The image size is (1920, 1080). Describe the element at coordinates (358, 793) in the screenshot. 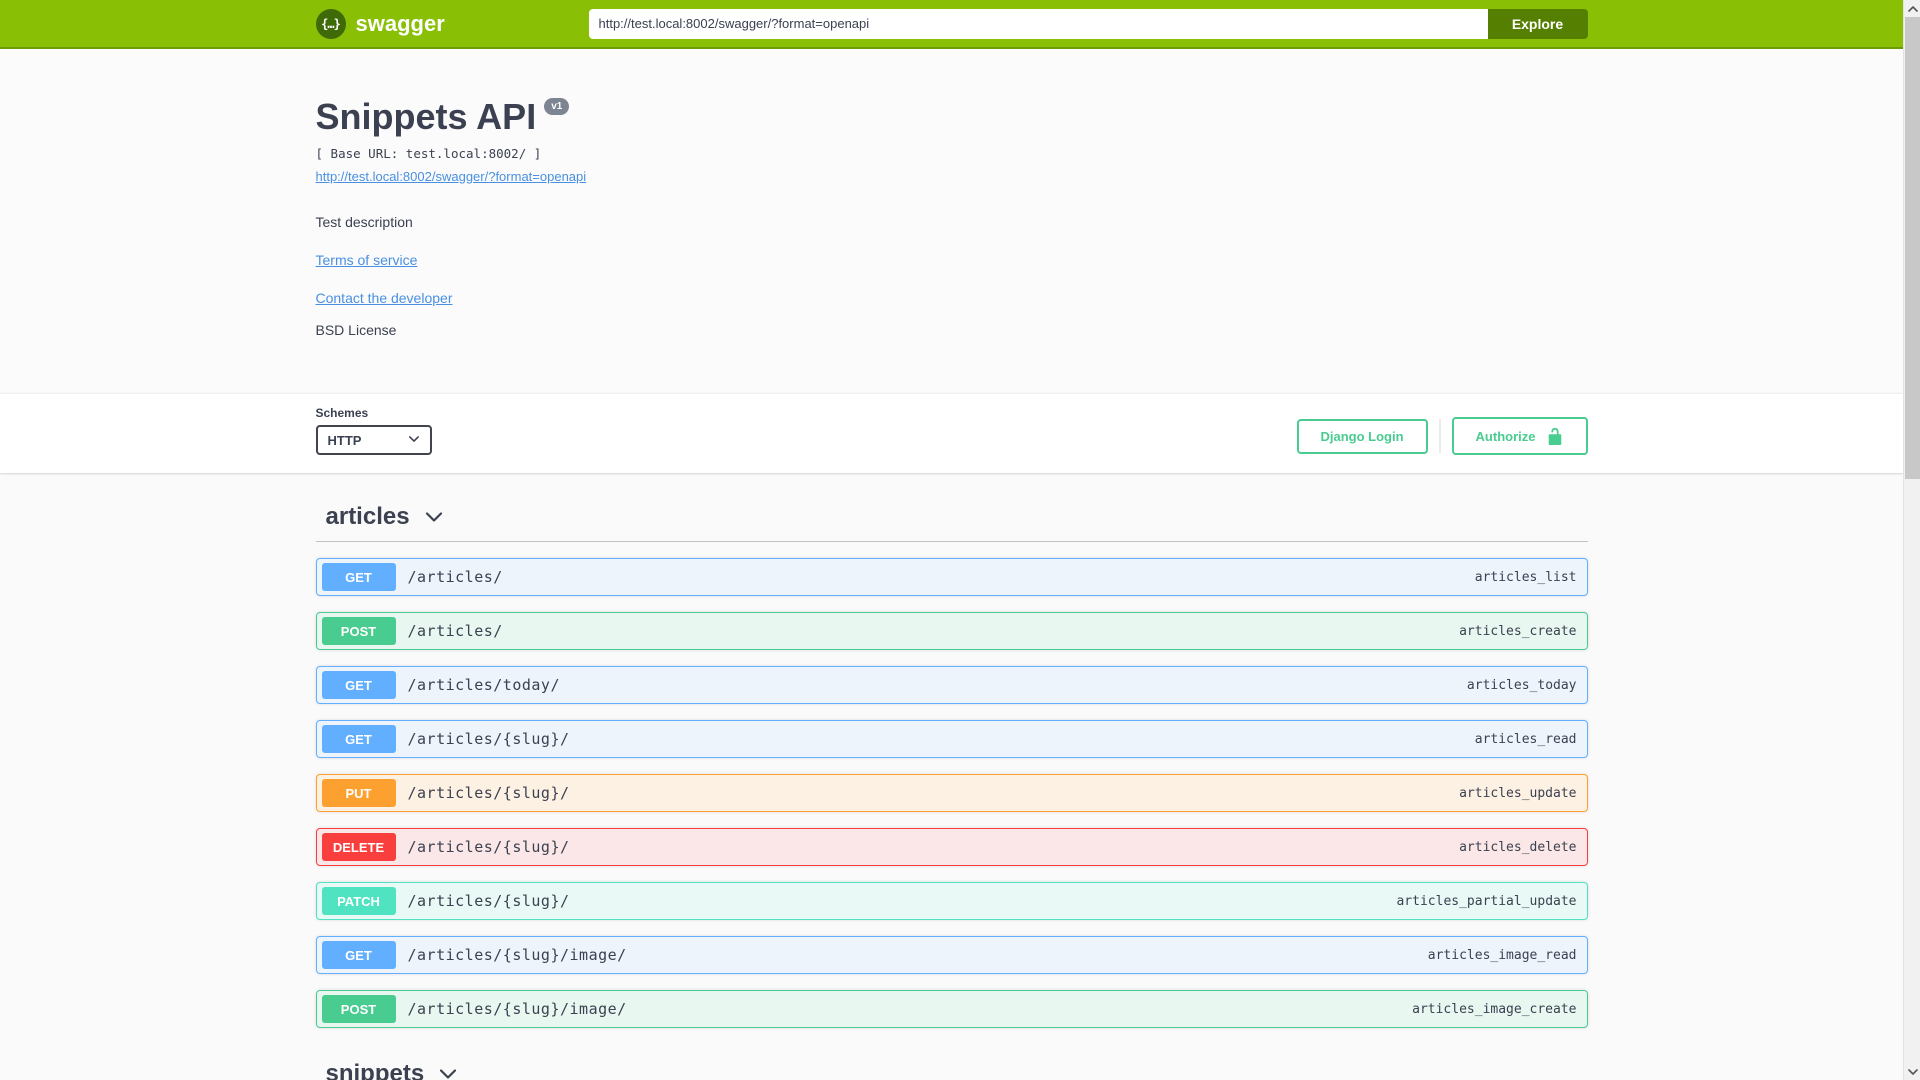

I see `method-badge: PUT` at that location.